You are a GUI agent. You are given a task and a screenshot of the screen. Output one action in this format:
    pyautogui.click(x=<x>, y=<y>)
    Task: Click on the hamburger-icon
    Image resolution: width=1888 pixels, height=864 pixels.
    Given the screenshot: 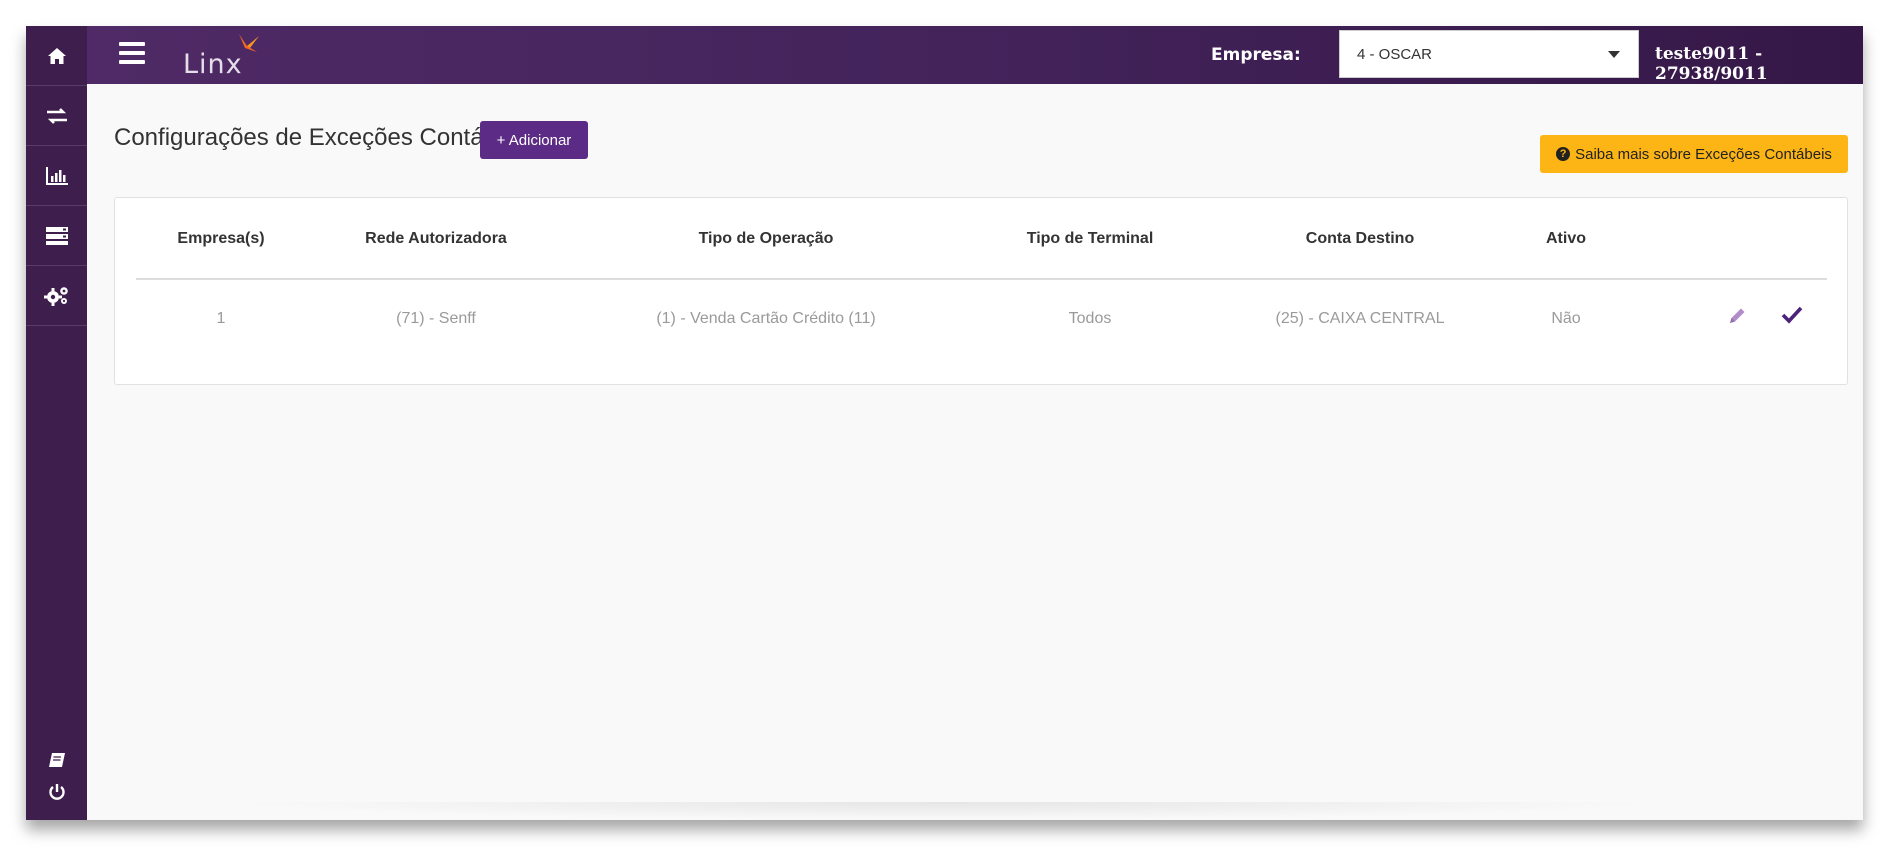 What is the action you would take?
    pyautogui.click(x=132, y=44)
    